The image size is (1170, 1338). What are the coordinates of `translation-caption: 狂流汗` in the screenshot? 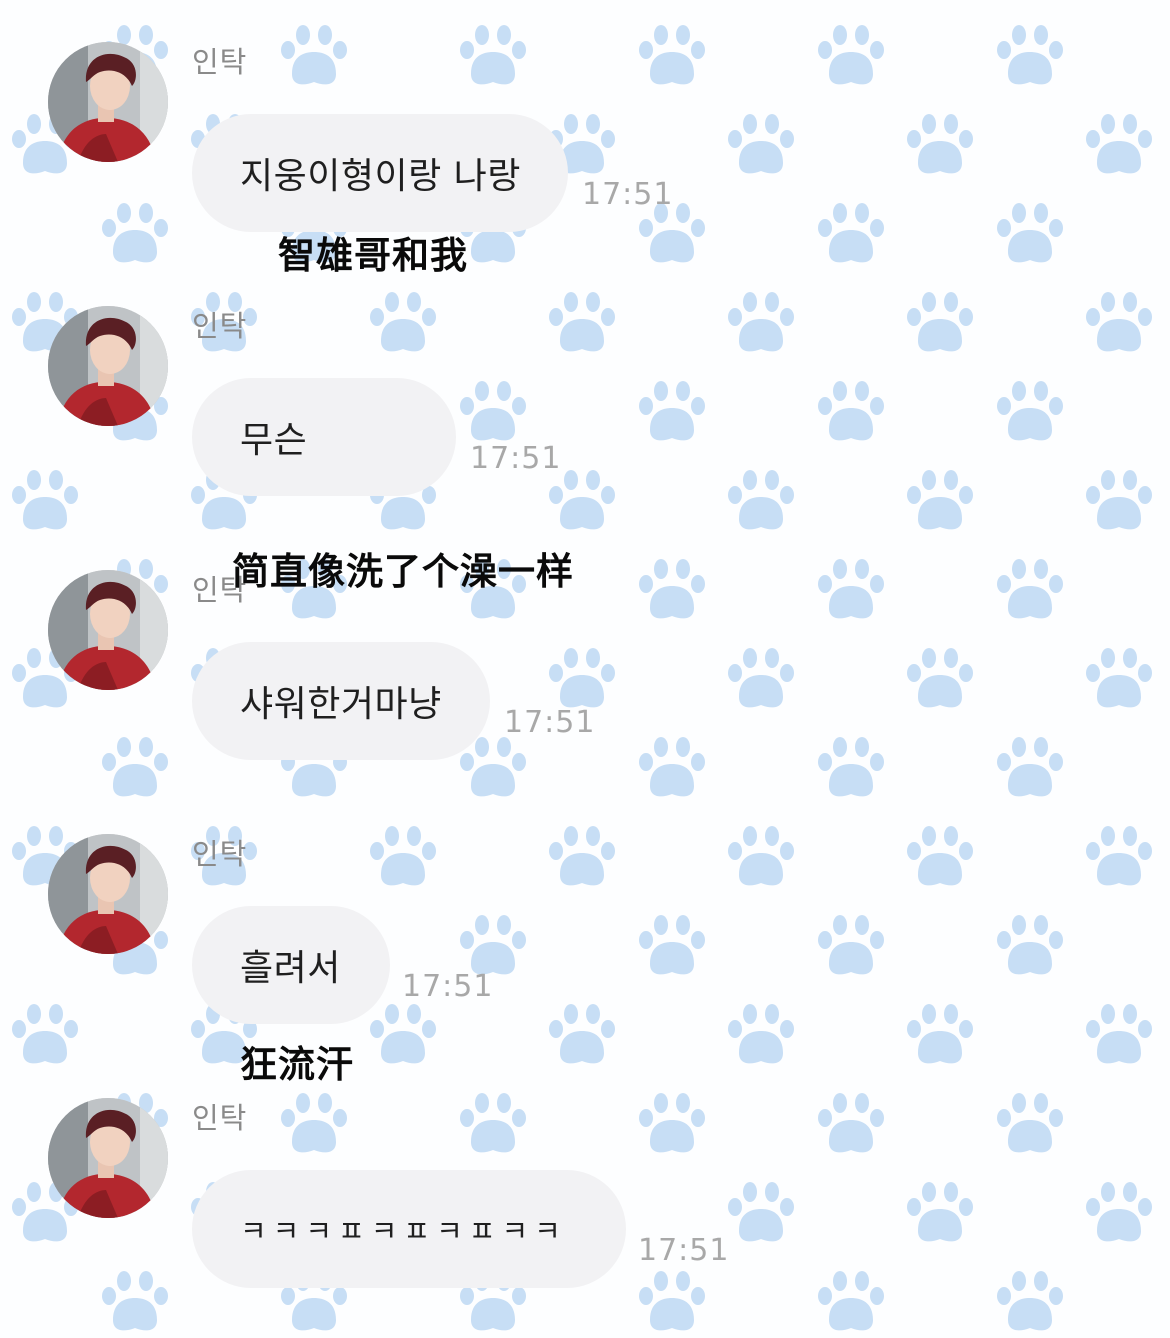 It's located at (297, 1064).